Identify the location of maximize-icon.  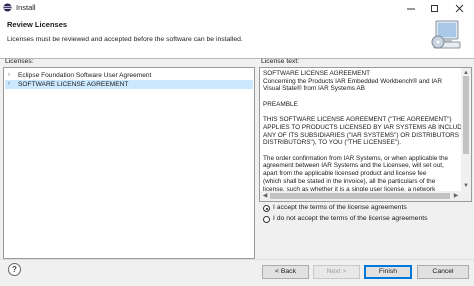
(435, 8).